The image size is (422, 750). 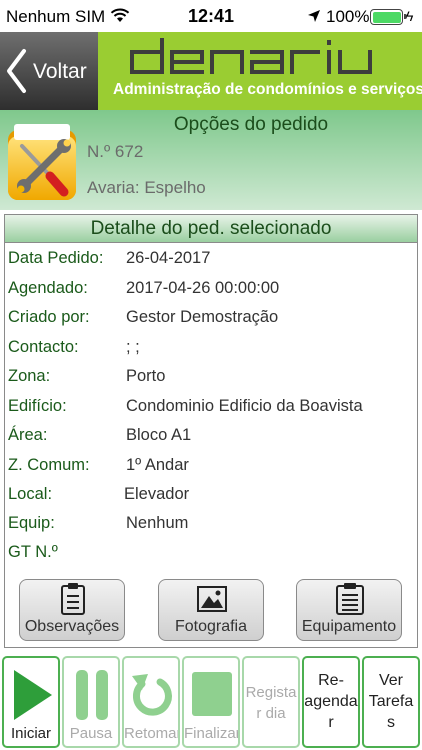 What do you see at coordinates (203, 288) in the screenshot?
I see `field-value: 2017-04-26 00:00:00` at bounding box center [203, 288].